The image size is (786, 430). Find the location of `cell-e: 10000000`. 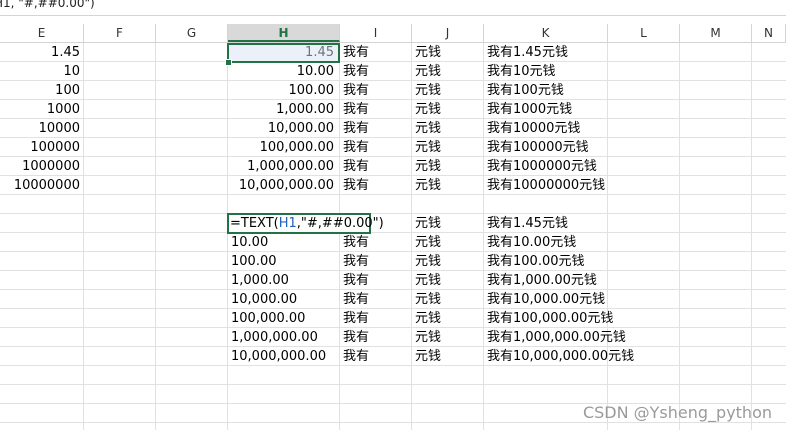

cell-e: 10000000 is located at coordinates (40, 185).